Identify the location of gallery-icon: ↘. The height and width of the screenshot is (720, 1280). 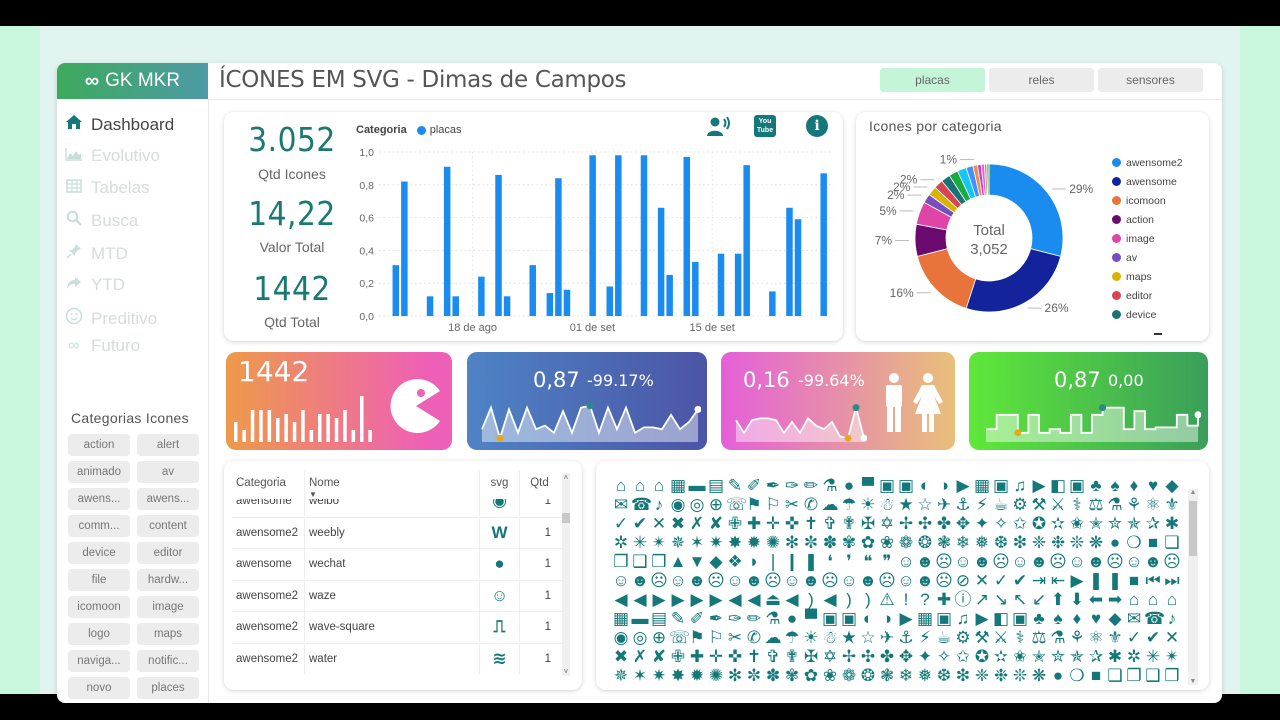
(1001, 600).